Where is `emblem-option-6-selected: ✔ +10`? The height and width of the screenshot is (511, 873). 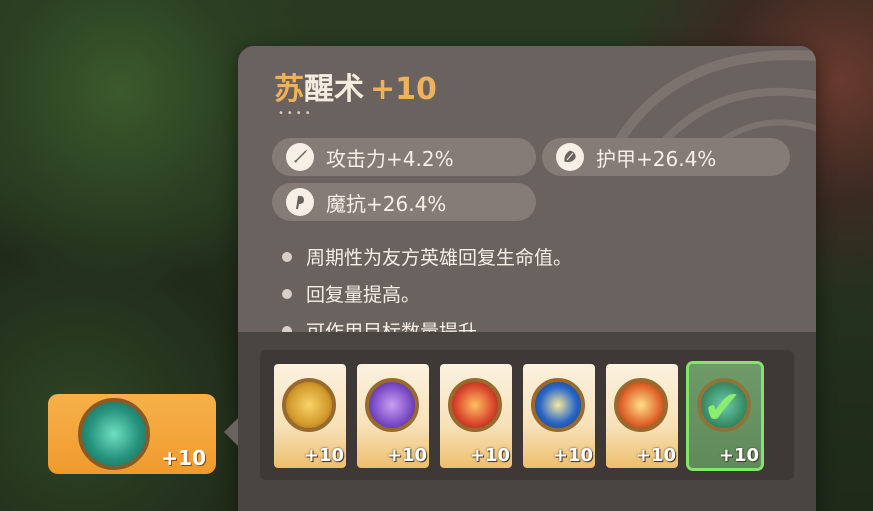 emblem-option-6-selected: ✔ +10 is located at coordinates (725, 416).